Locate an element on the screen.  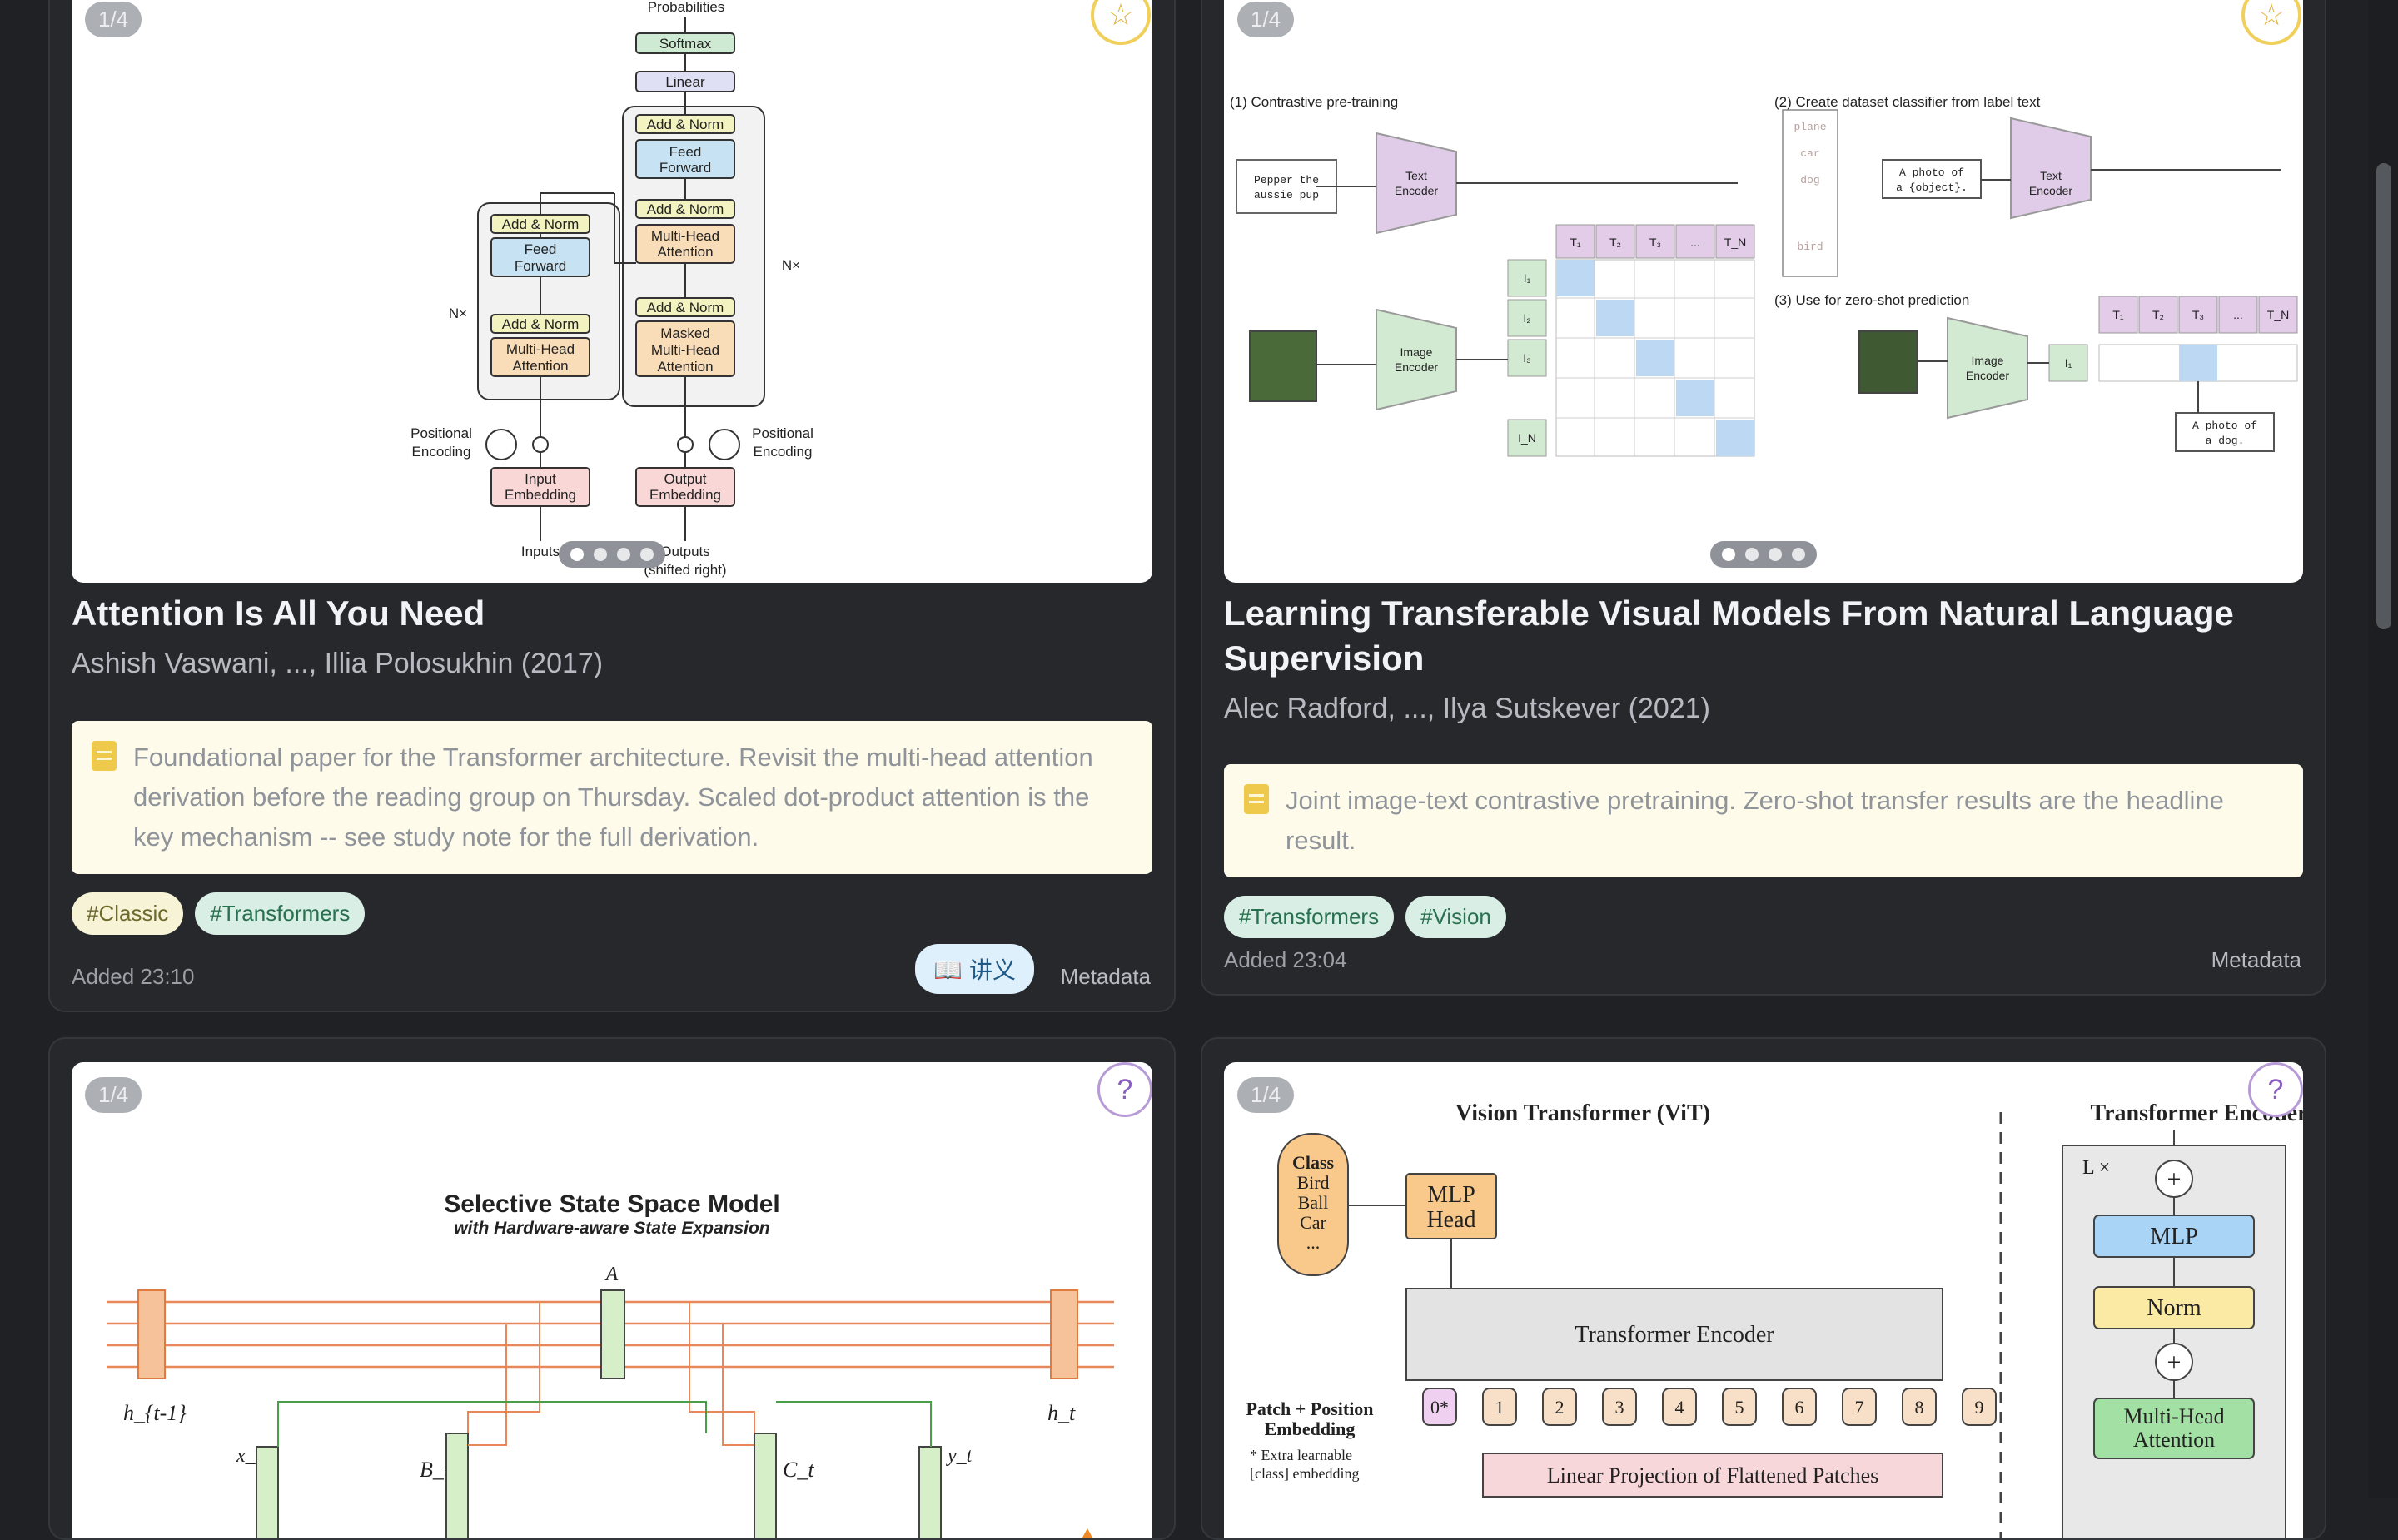
tag-vision: #Vision is located at coordinates (1455, 917).